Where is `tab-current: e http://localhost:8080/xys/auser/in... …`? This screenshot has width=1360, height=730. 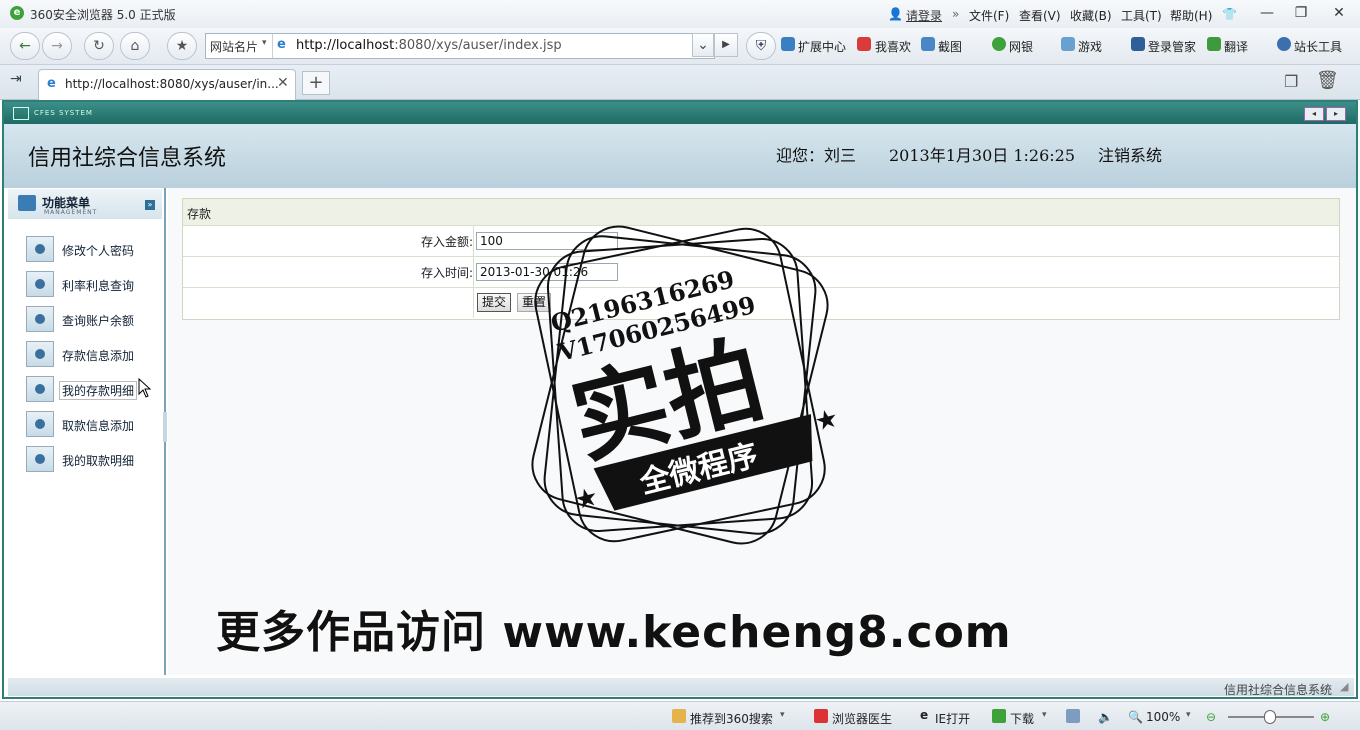 tab-current: e http://localhost:8080/xys/auser/in... … is located at coordinates (167, 84).